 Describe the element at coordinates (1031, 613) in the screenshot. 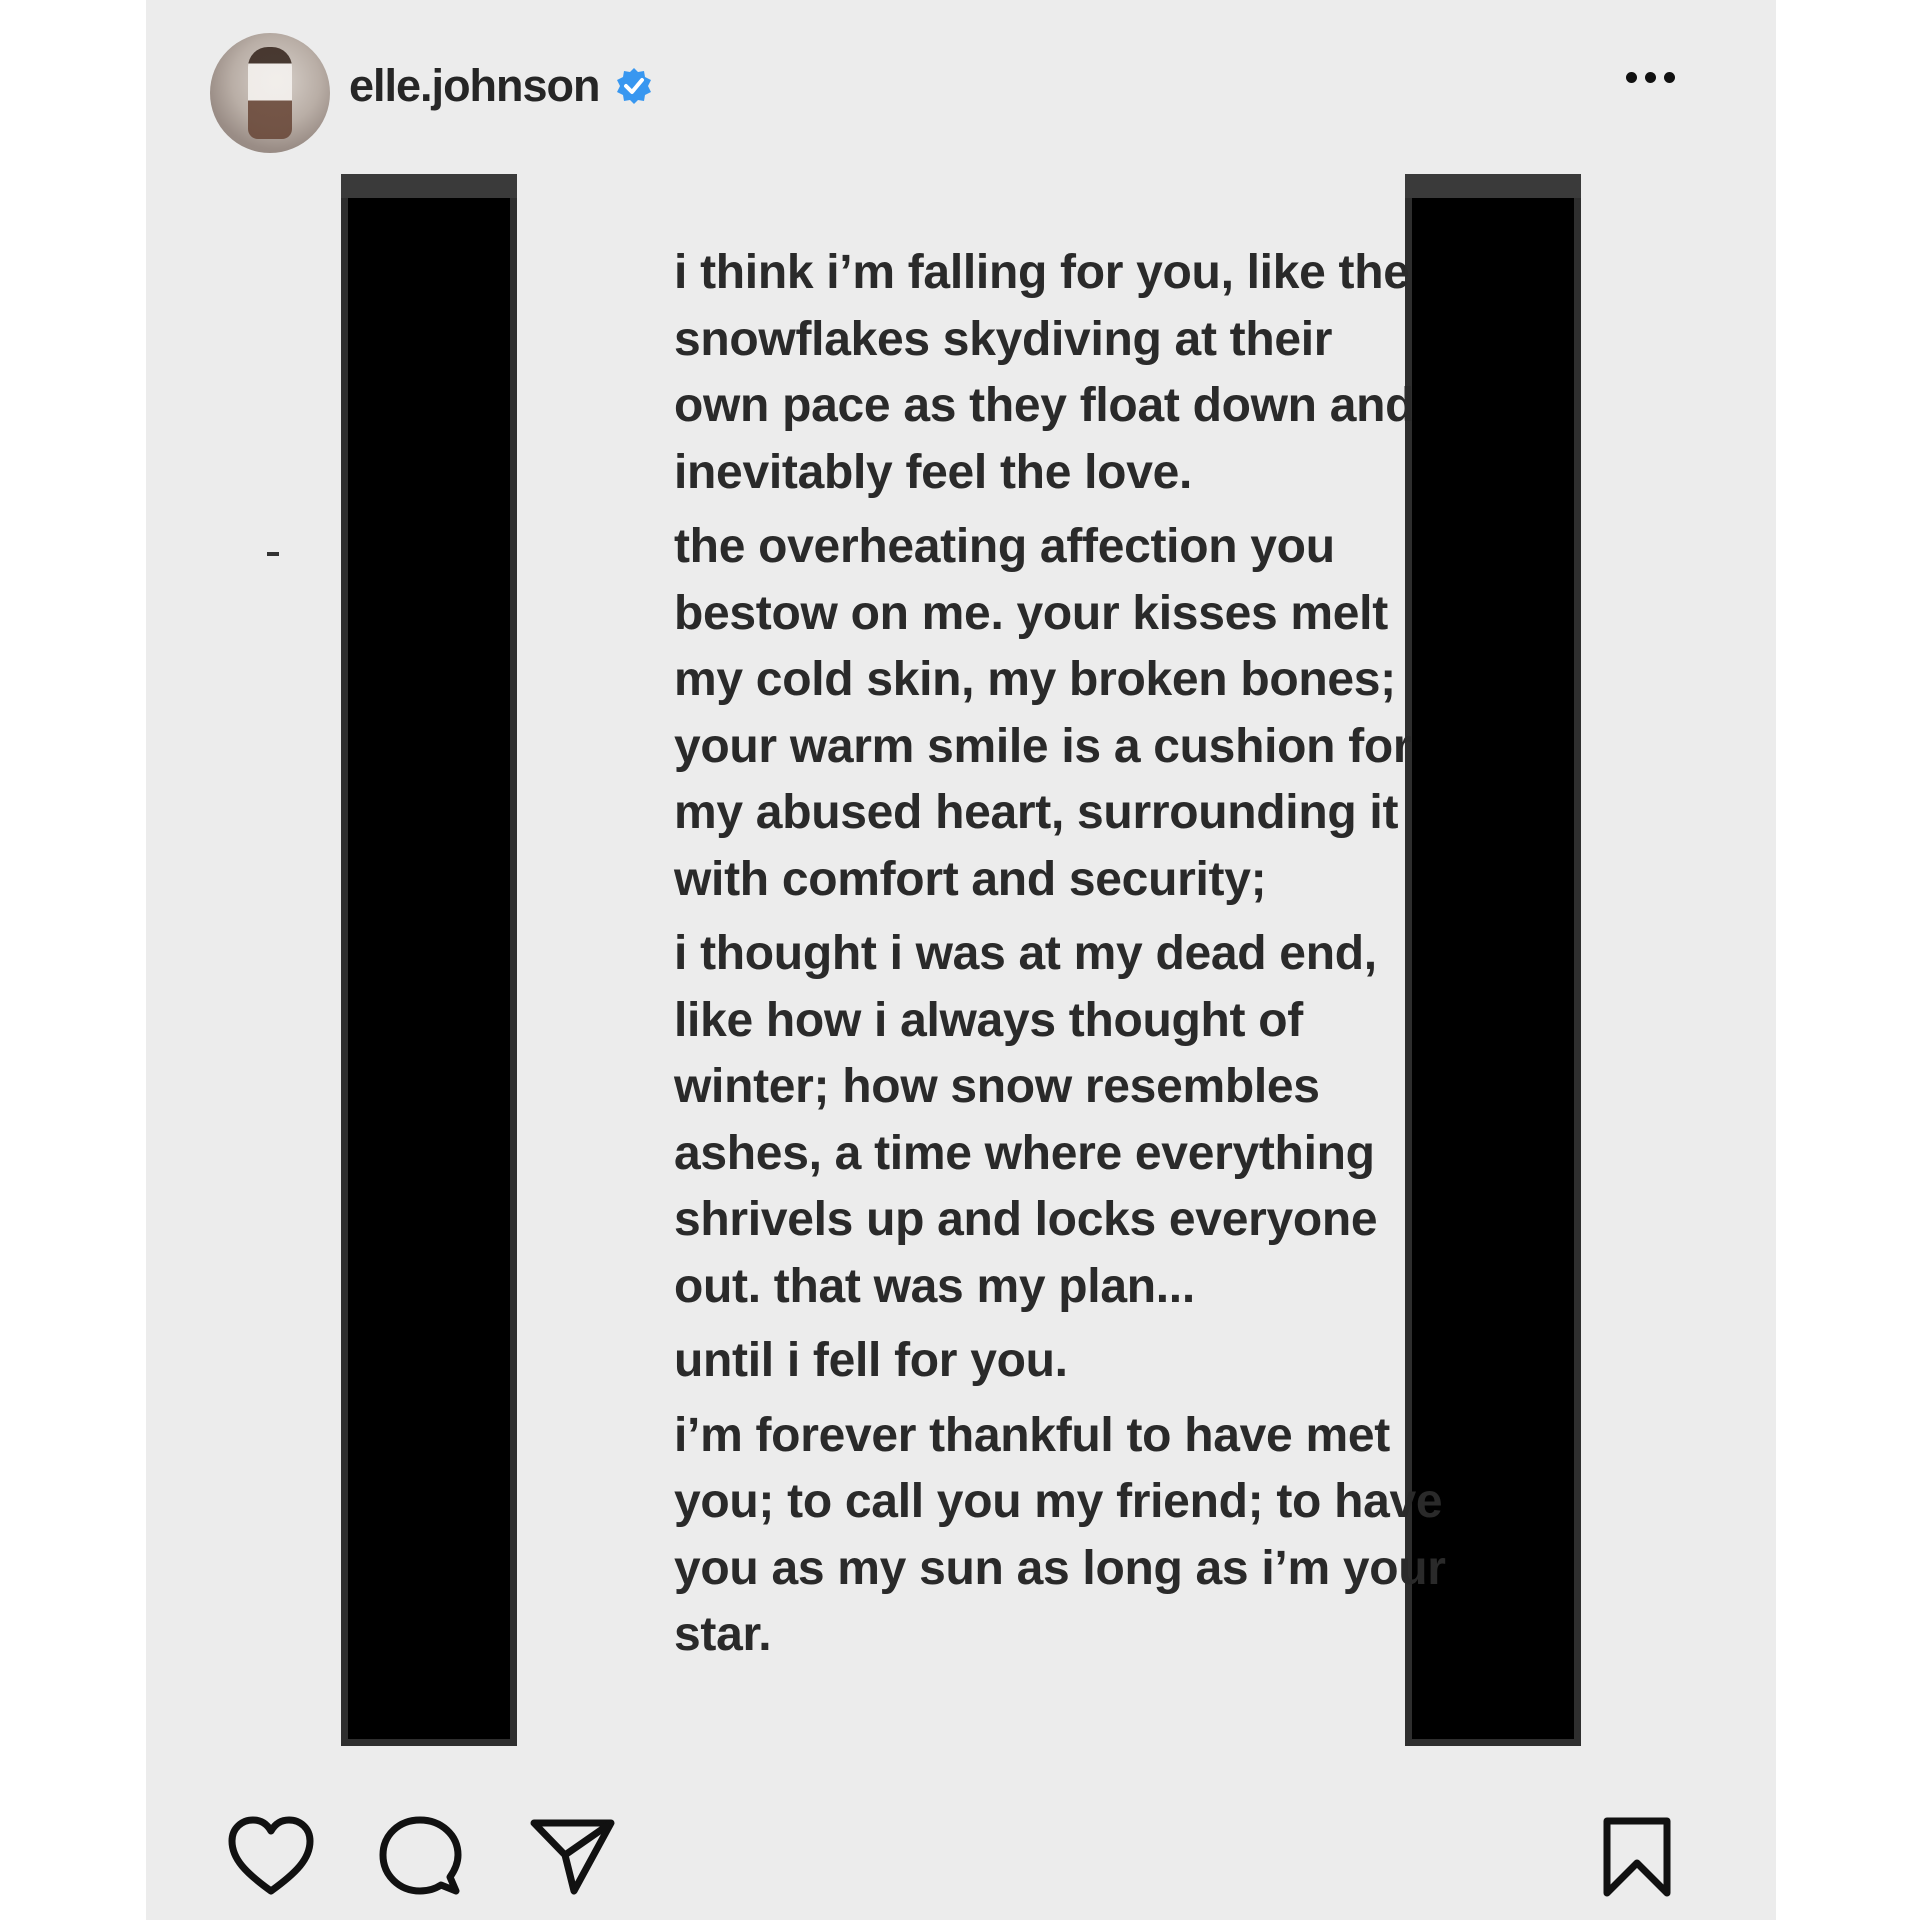

I see `poem-line: bestow on me. your kisses melt` at that location.